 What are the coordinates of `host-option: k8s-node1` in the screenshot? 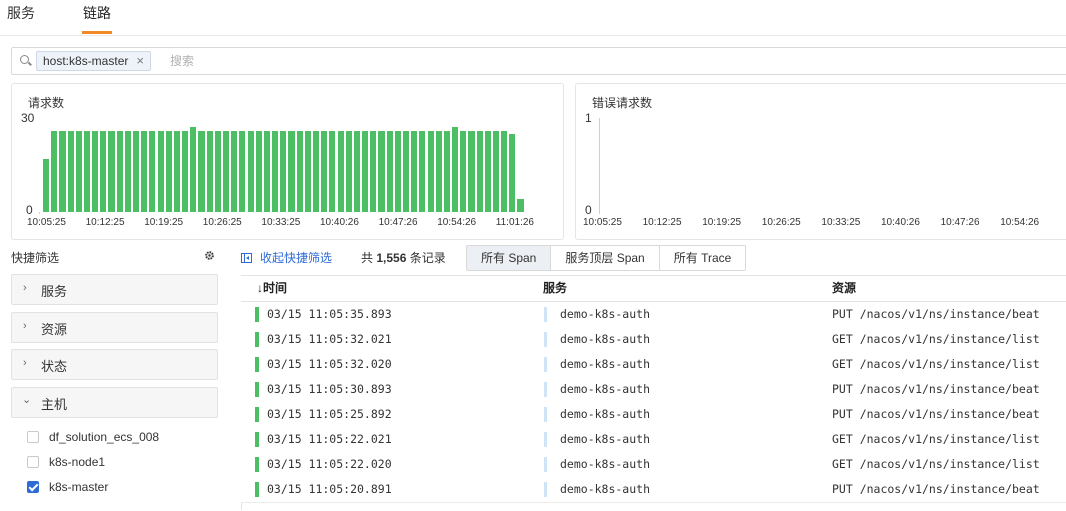 It's located at (66, 462).